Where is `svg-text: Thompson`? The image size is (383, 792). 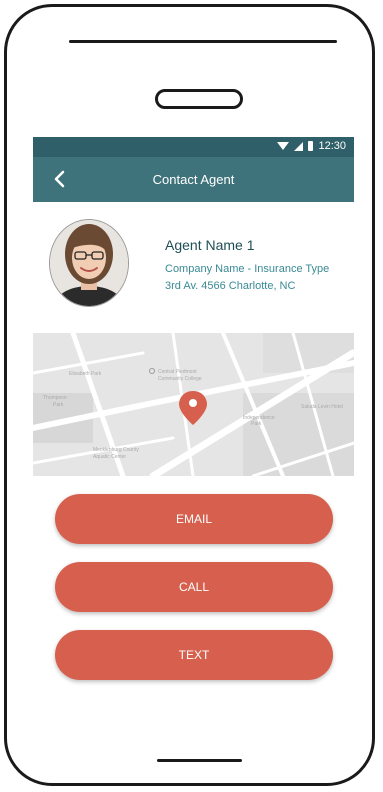
svg-text: Thompson is located at coordinates (55, 398).